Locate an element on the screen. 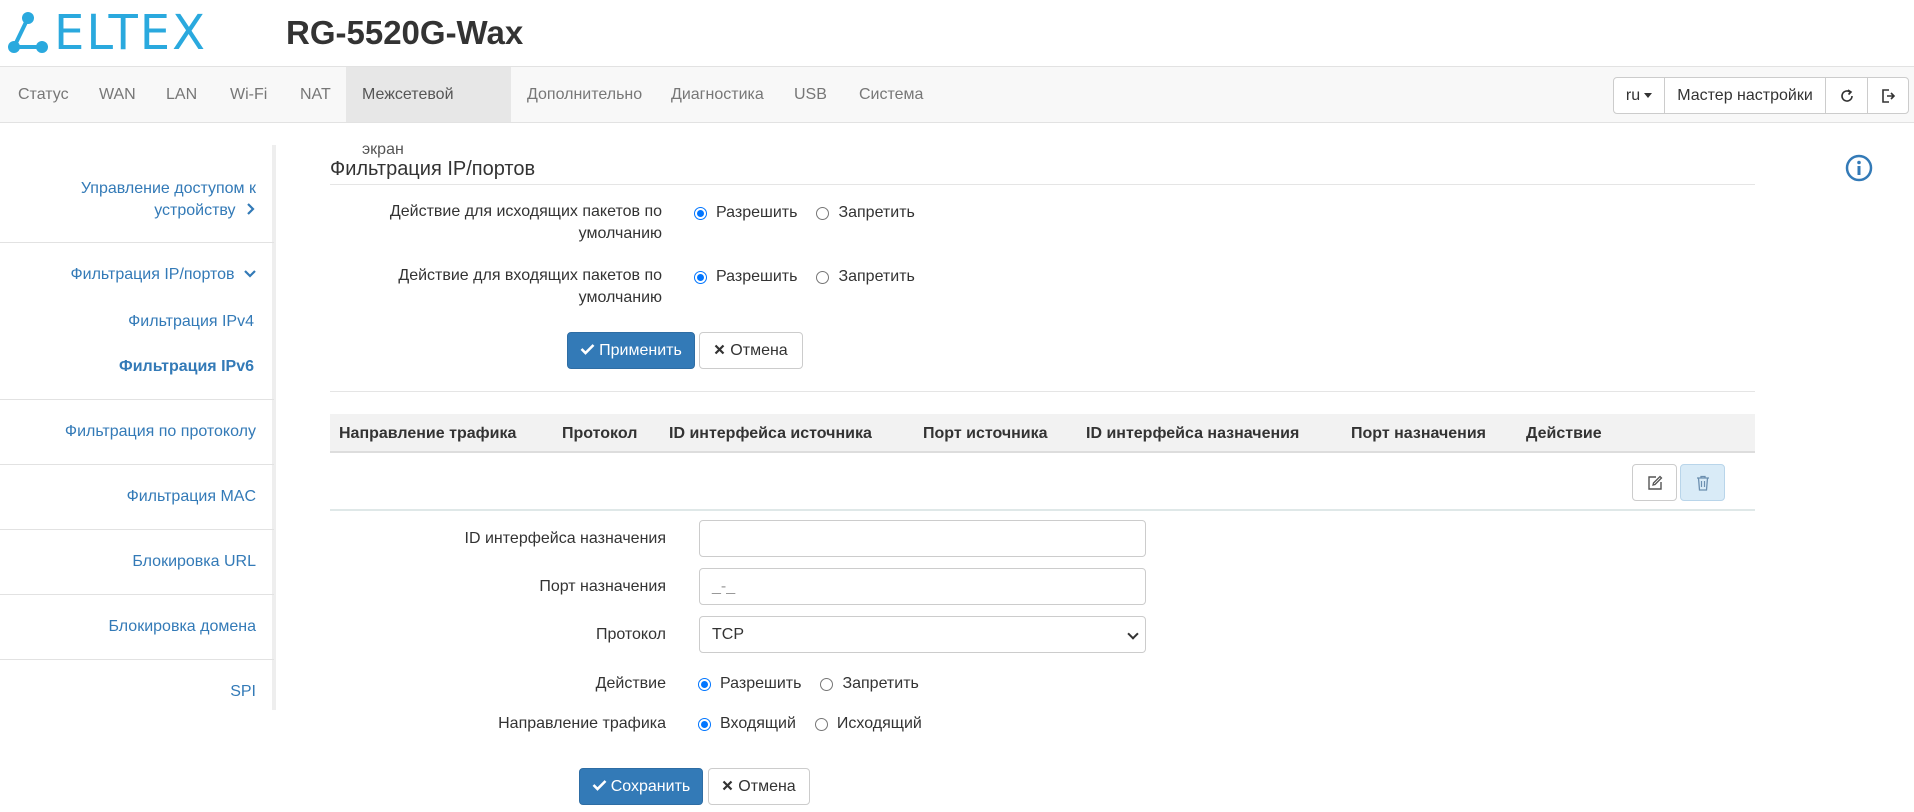  col-src-port: Порт источника is located at coordinates (985, 433).